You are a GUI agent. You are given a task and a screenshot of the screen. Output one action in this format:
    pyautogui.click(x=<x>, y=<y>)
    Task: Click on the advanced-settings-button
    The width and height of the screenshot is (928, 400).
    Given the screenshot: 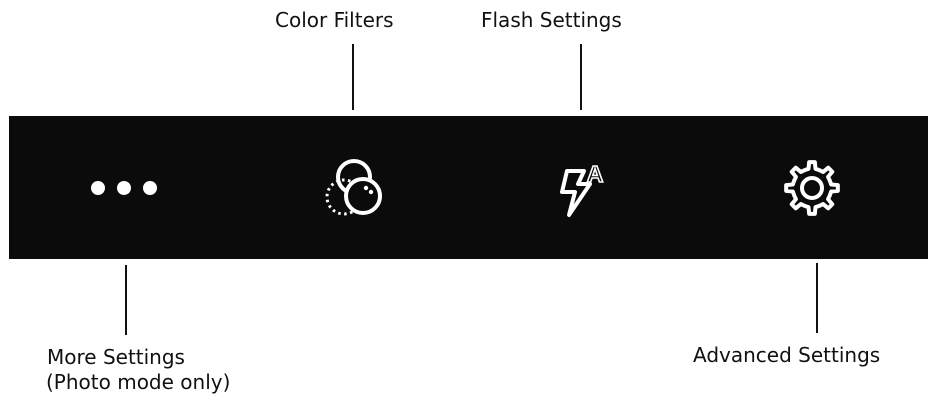 What is the action you would take?
    pyautogui.click(x=812, y=187)
    